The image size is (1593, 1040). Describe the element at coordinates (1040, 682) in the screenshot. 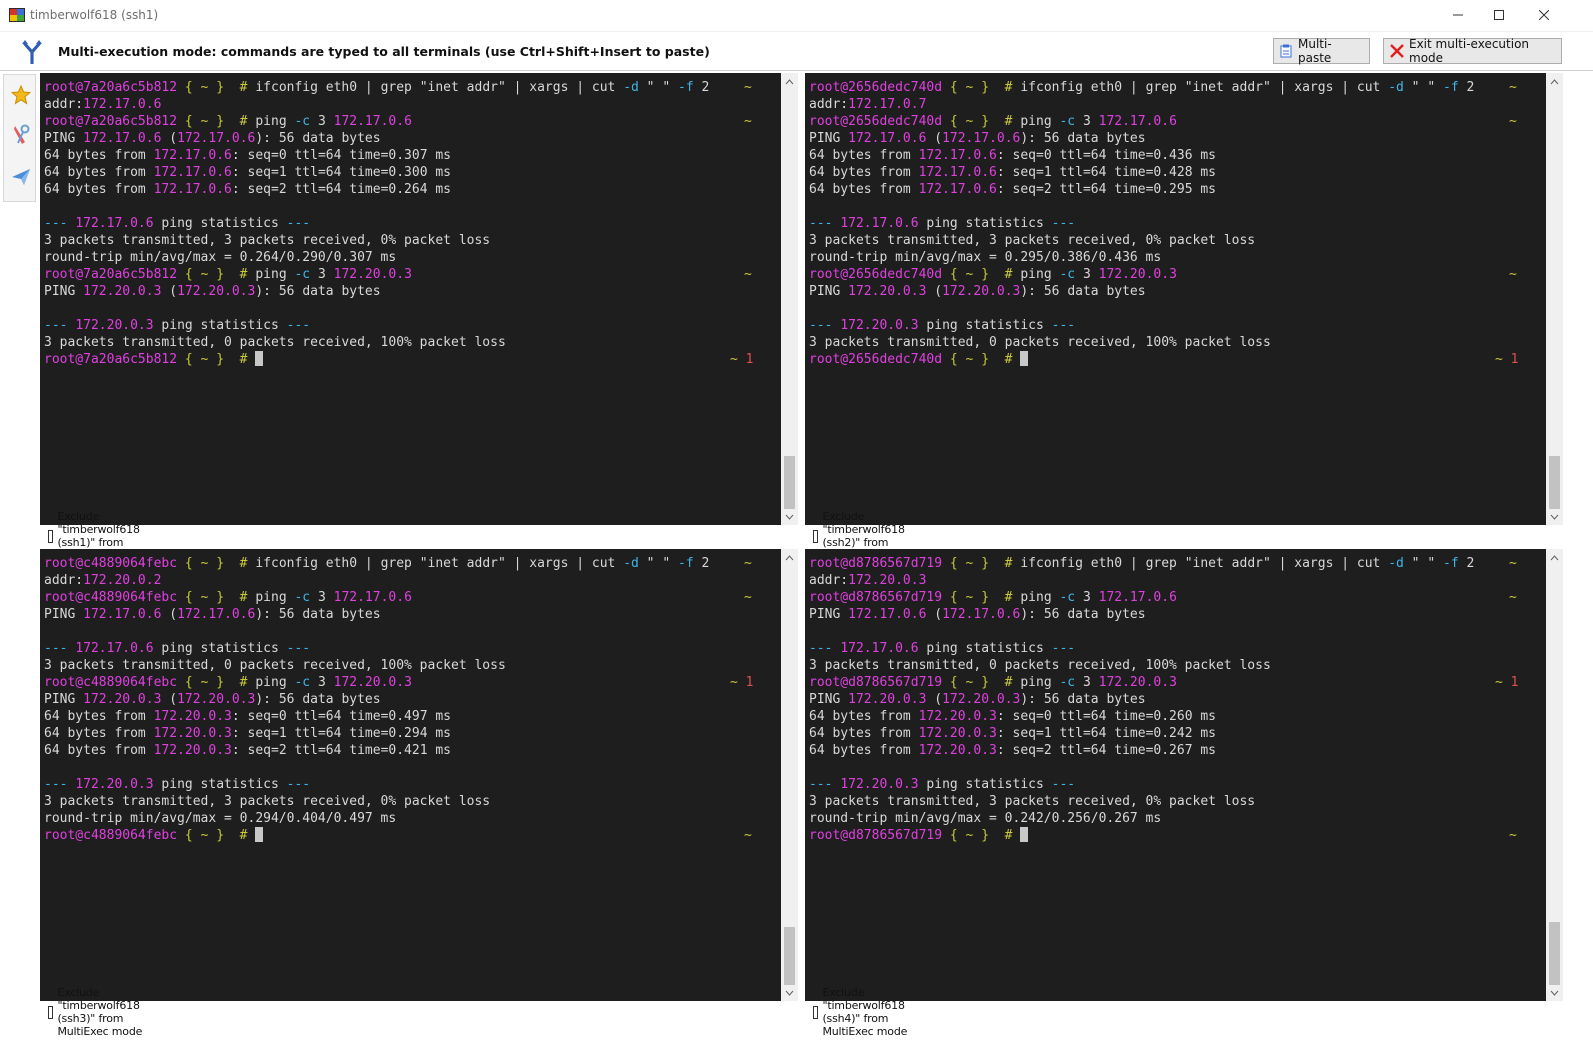

I see `terminal-text: ping` at that location.